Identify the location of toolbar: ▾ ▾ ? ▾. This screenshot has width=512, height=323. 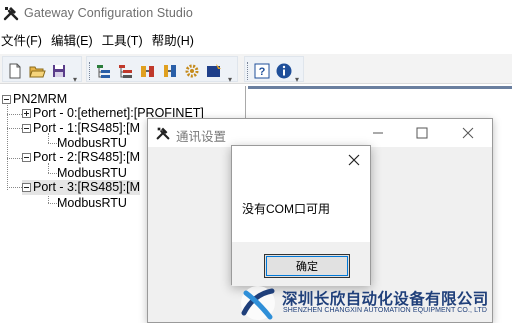
(256, 69).